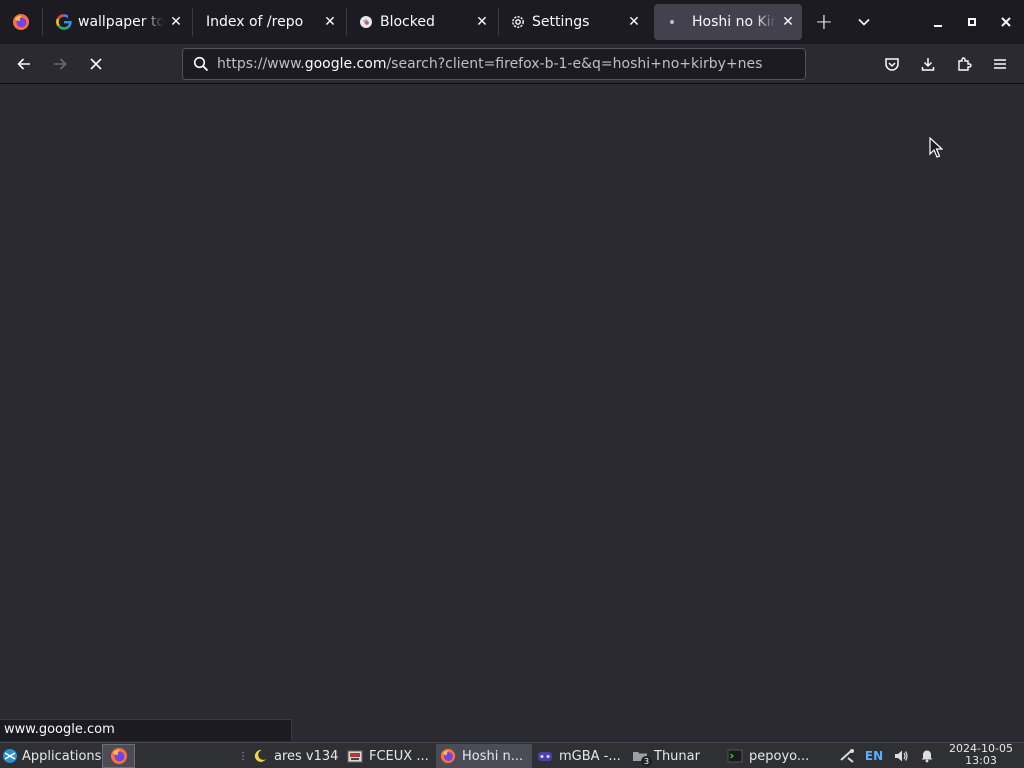 The width and height of the screenshot is (1024, 768). What do you see at coordinates (646, 761) in the screenshot?
I see `window-count-badge: 3` at bounding box center [646, 761].